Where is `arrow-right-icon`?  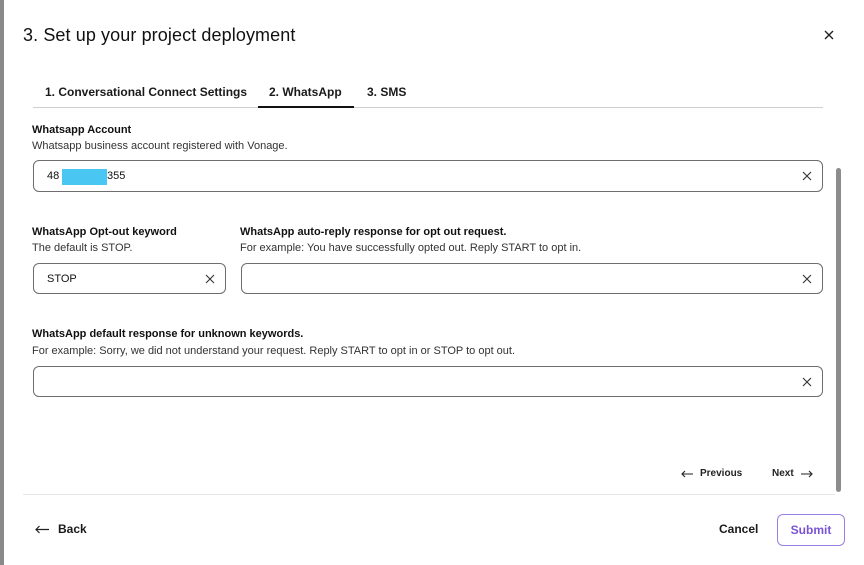 arrow-right-icon is located at coordinates (806, 473).